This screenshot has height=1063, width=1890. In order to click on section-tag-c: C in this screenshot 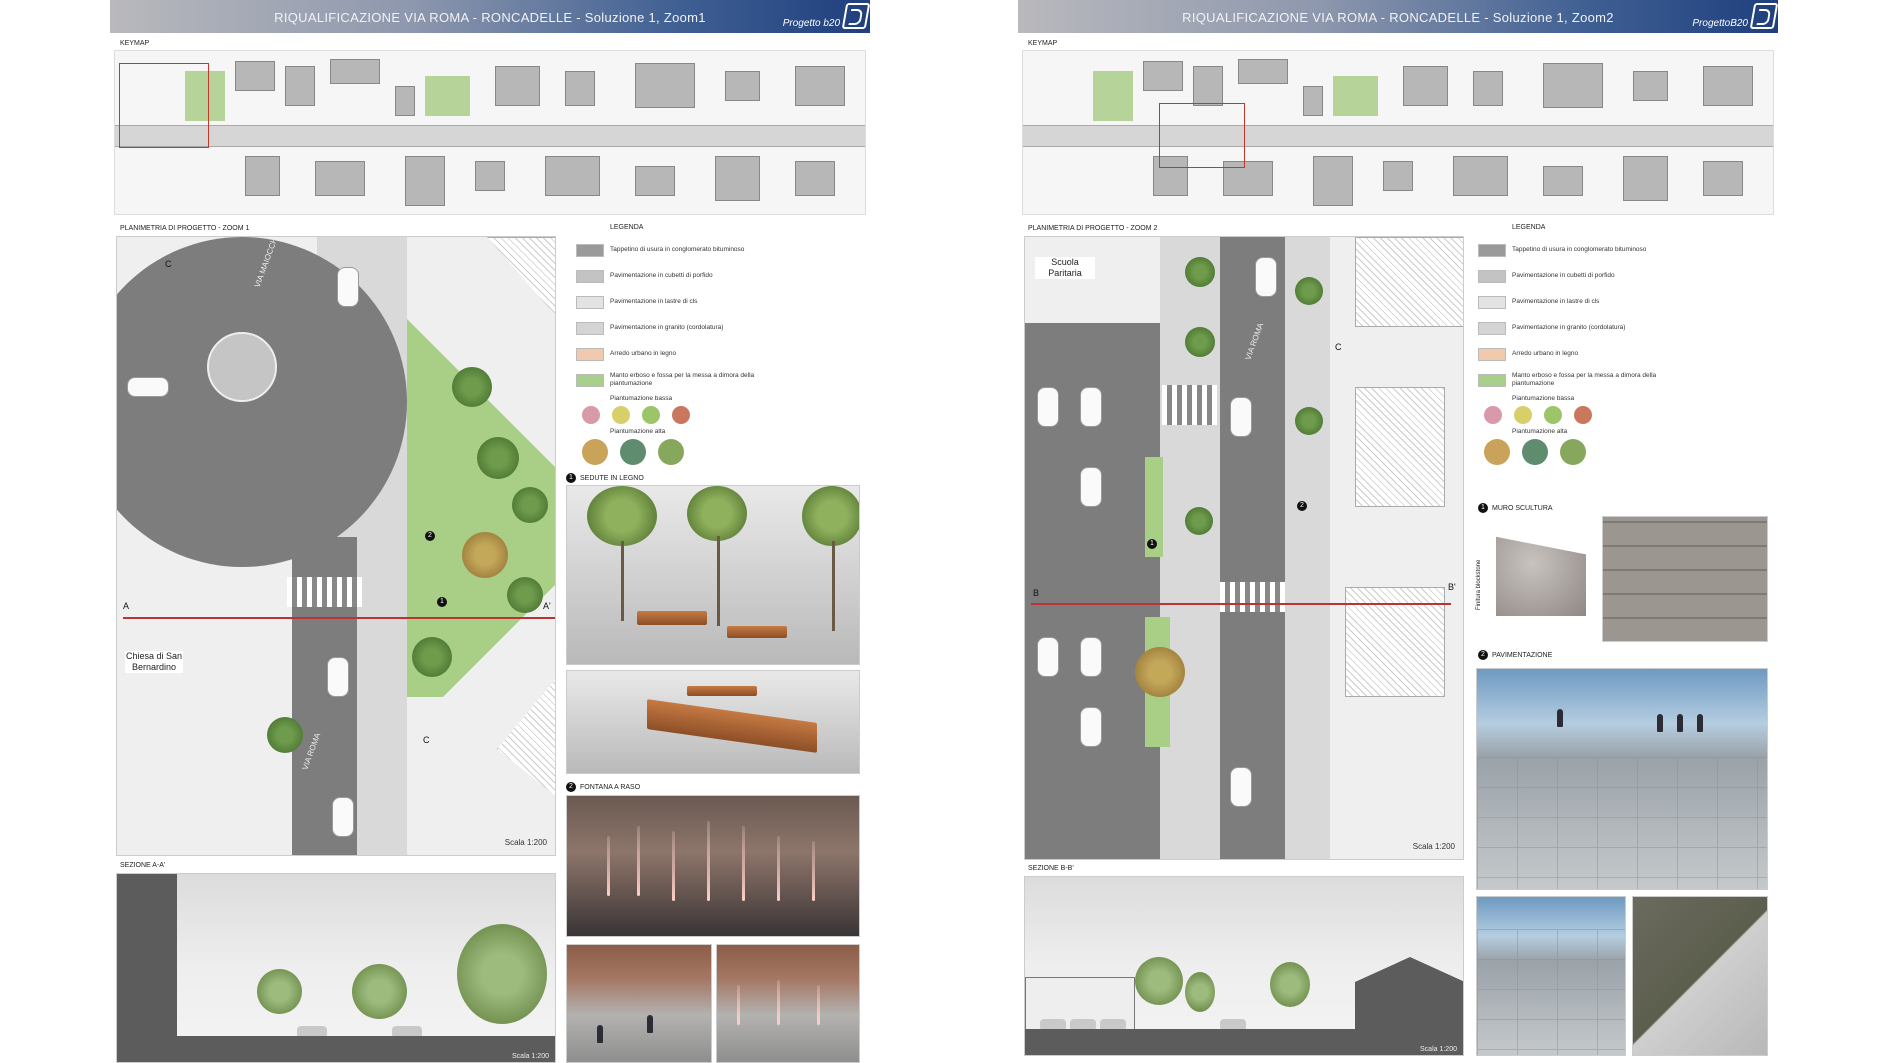, I will do `click(168, 264)`.